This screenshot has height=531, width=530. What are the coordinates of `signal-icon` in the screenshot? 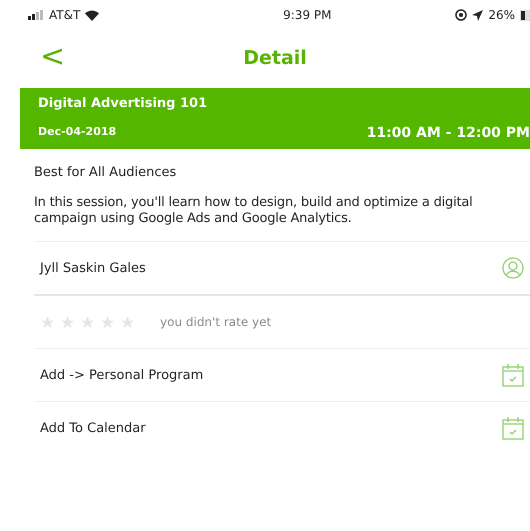 It's located at (36, 15).